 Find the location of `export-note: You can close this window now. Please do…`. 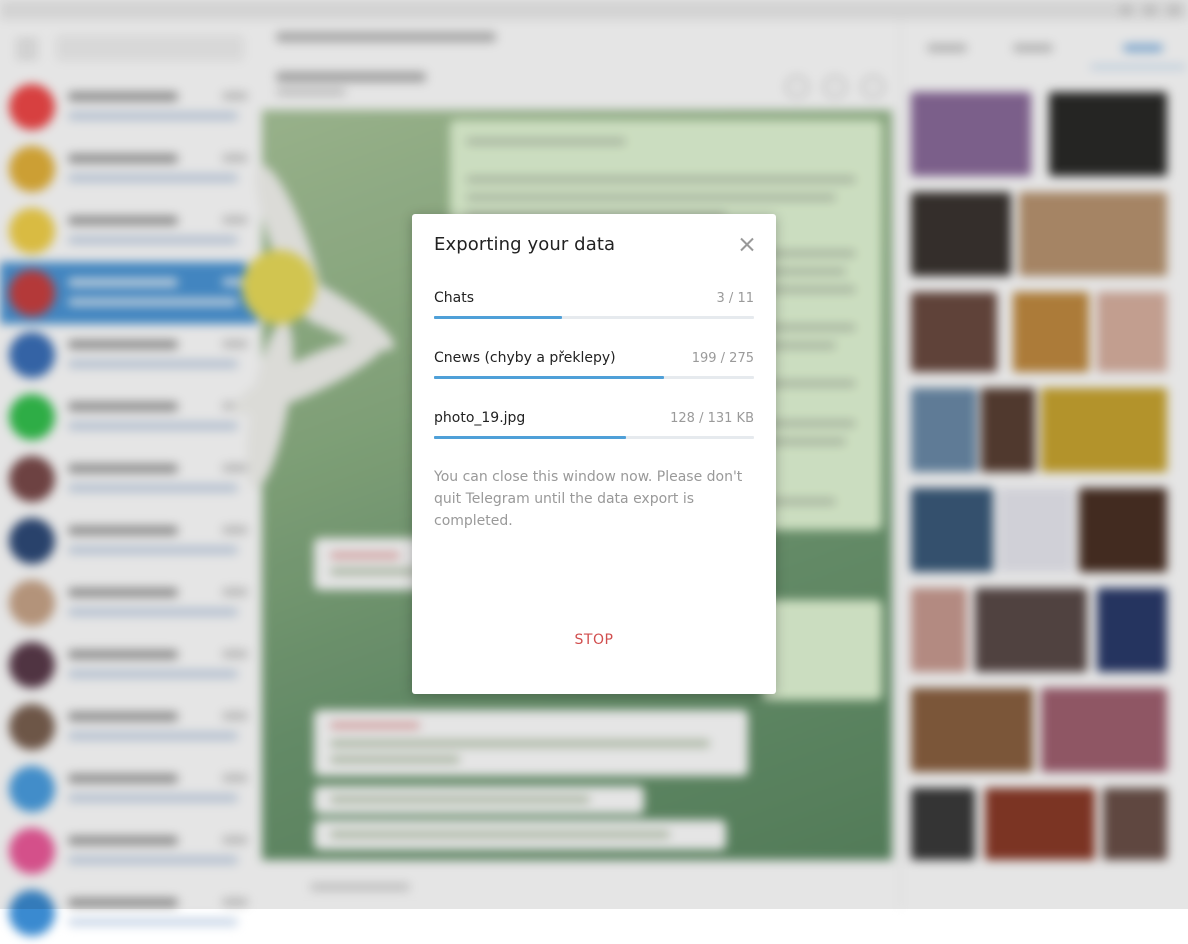

export-note: You can close this window now. Please do… is located at coordinates (588, 499).